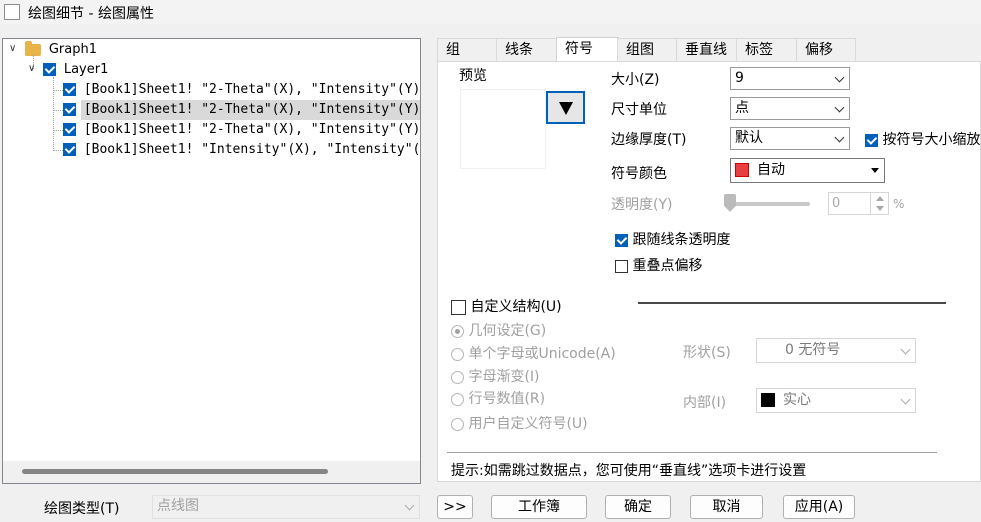 The image size is (981, 522). I want to click on symbol-gallery-button, so click(565, 107).